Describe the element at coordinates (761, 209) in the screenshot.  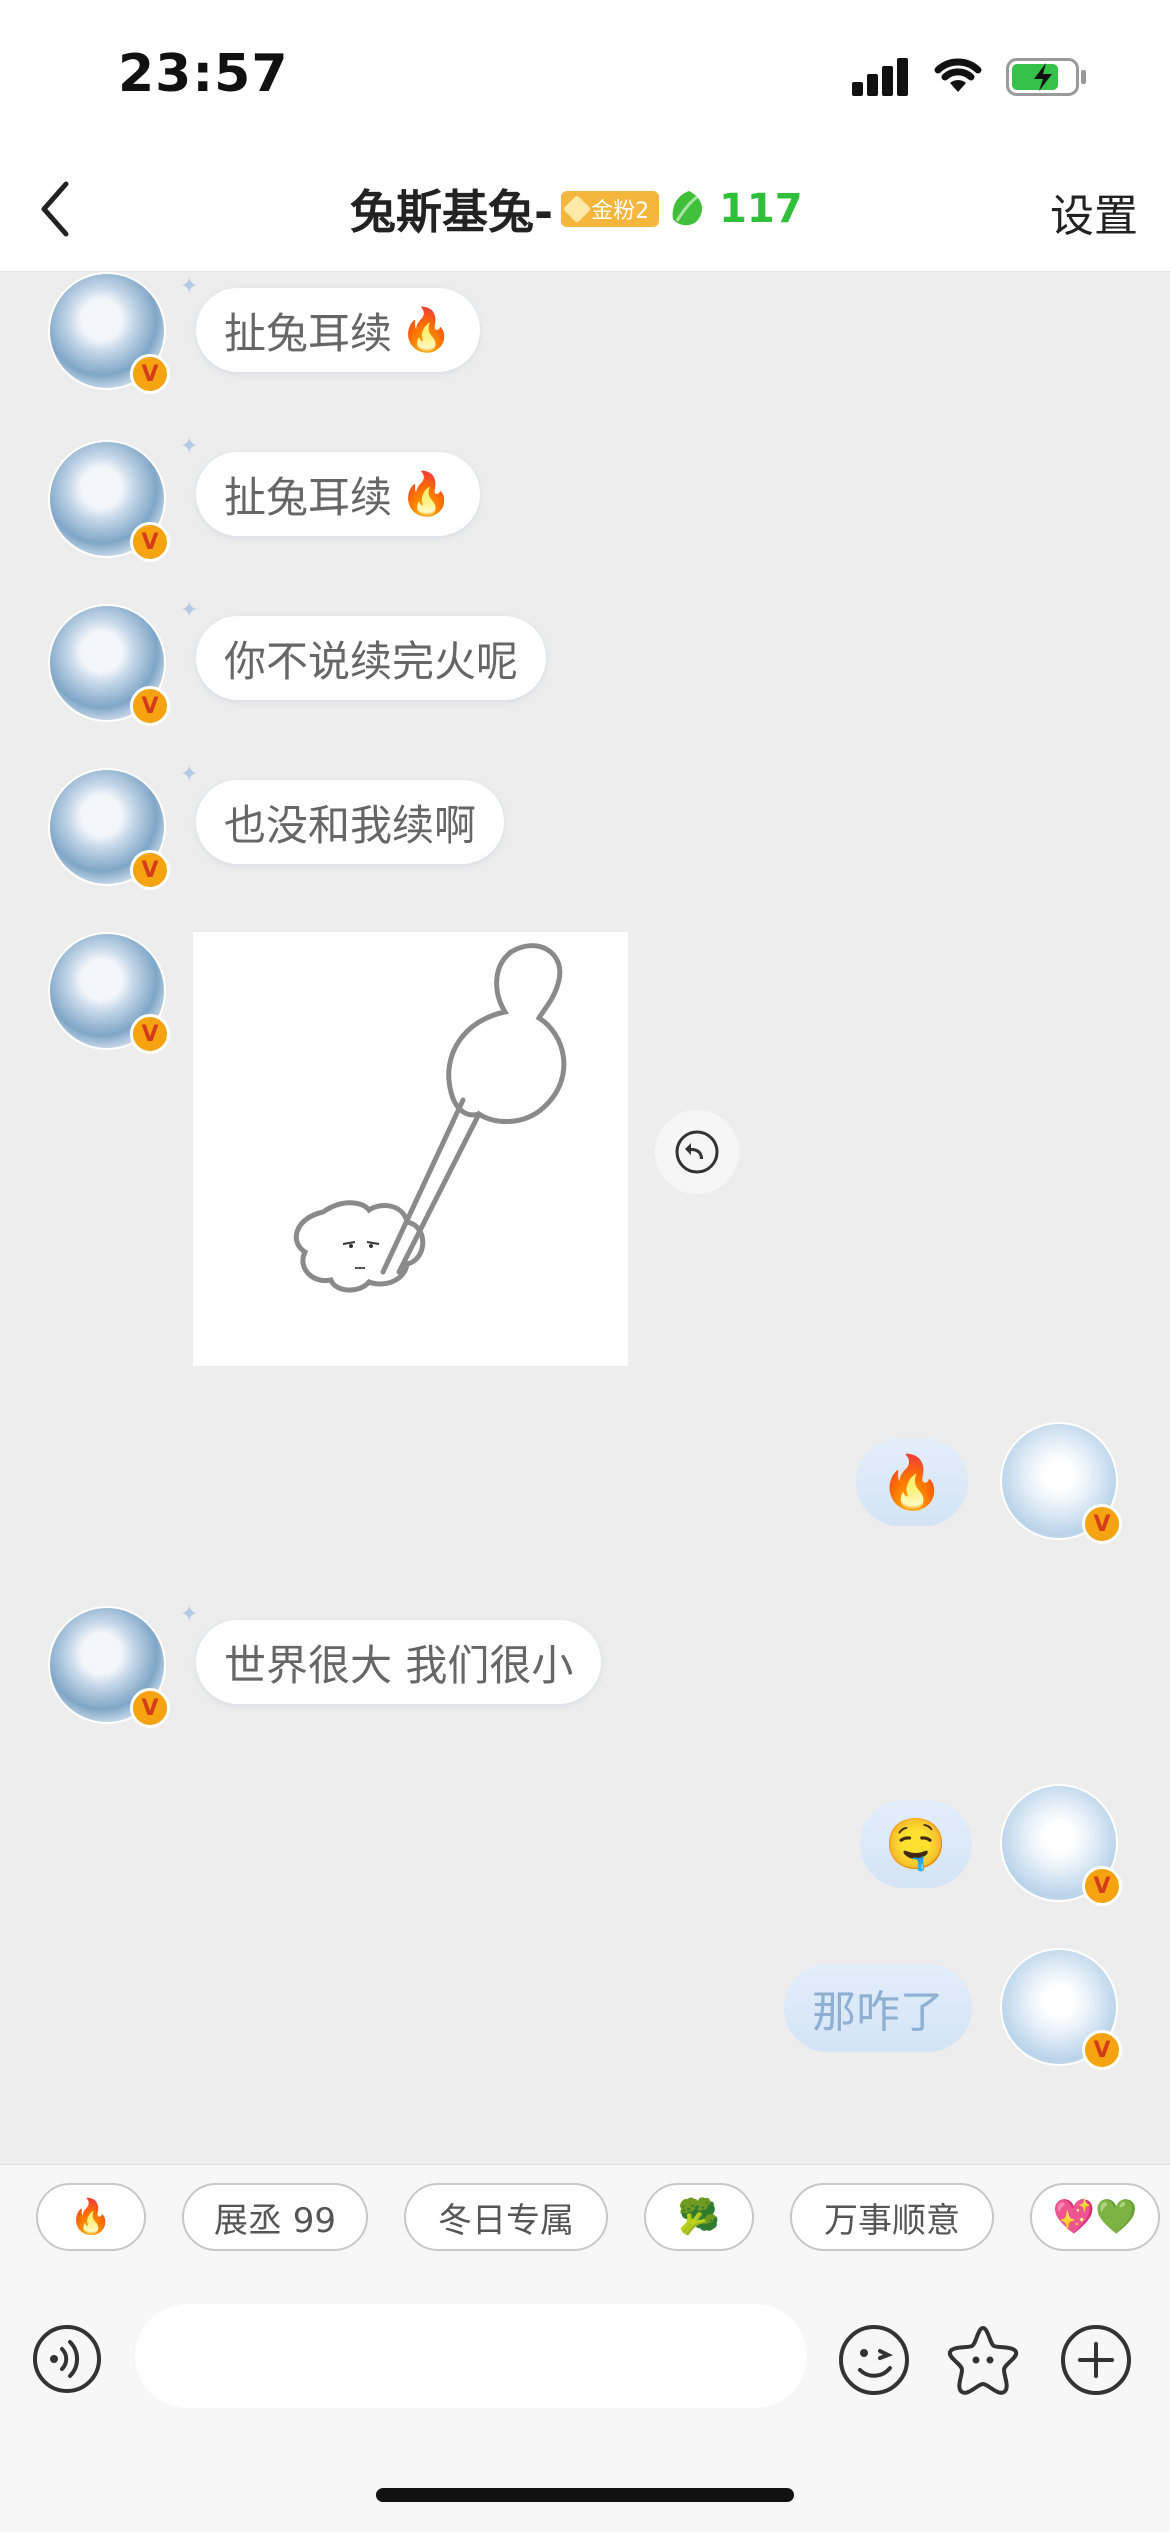
I see `leaf-count: 117` at that location.